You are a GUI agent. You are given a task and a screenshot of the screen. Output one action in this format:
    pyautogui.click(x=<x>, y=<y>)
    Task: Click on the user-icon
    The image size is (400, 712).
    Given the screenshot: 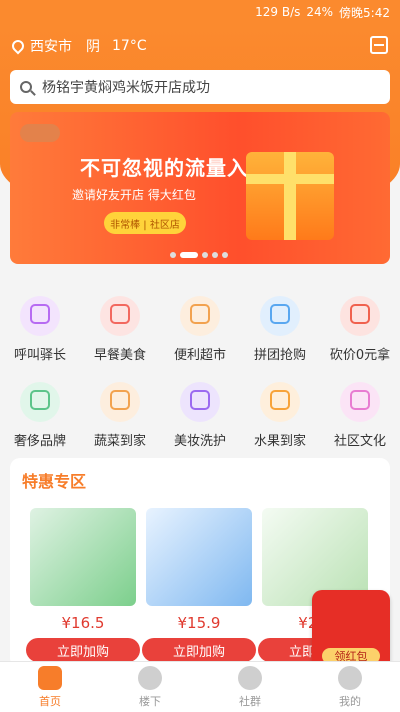 What is the action you would take?
    pyautogui.click(x=350, y=677)
    